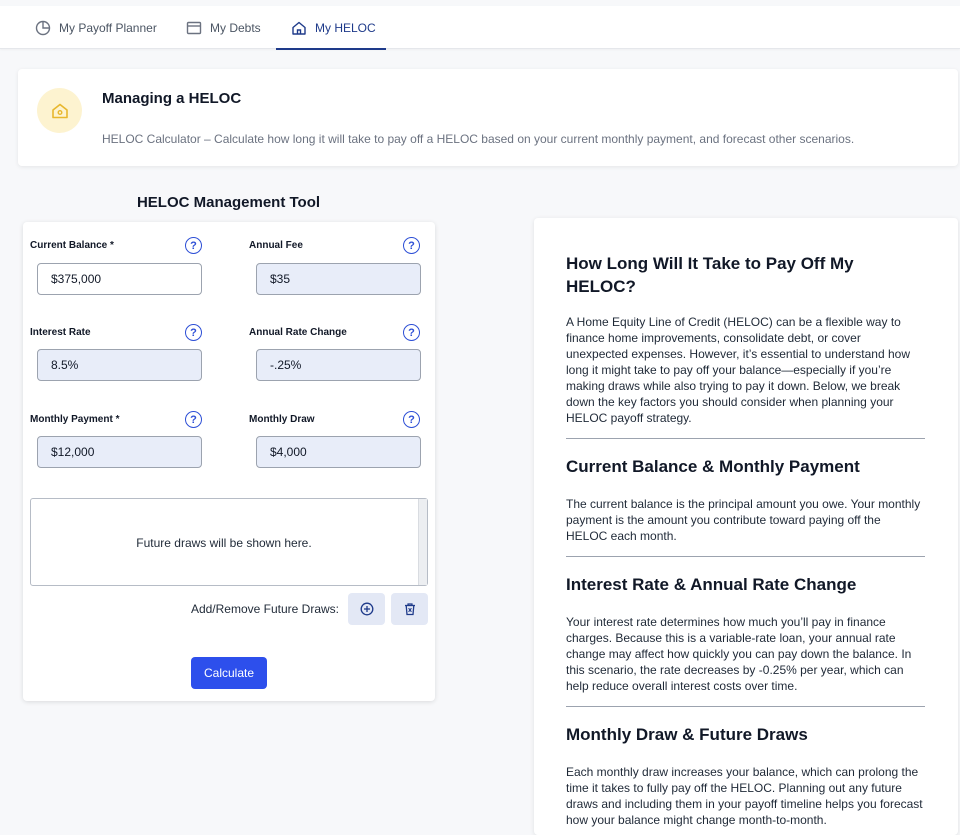 The width and height of the screenshot is (960, 835). What do you see at coordinates (229, 673) in the screenshot?
I see `calculate-button: Calculate` at bounding box center [229, 673].